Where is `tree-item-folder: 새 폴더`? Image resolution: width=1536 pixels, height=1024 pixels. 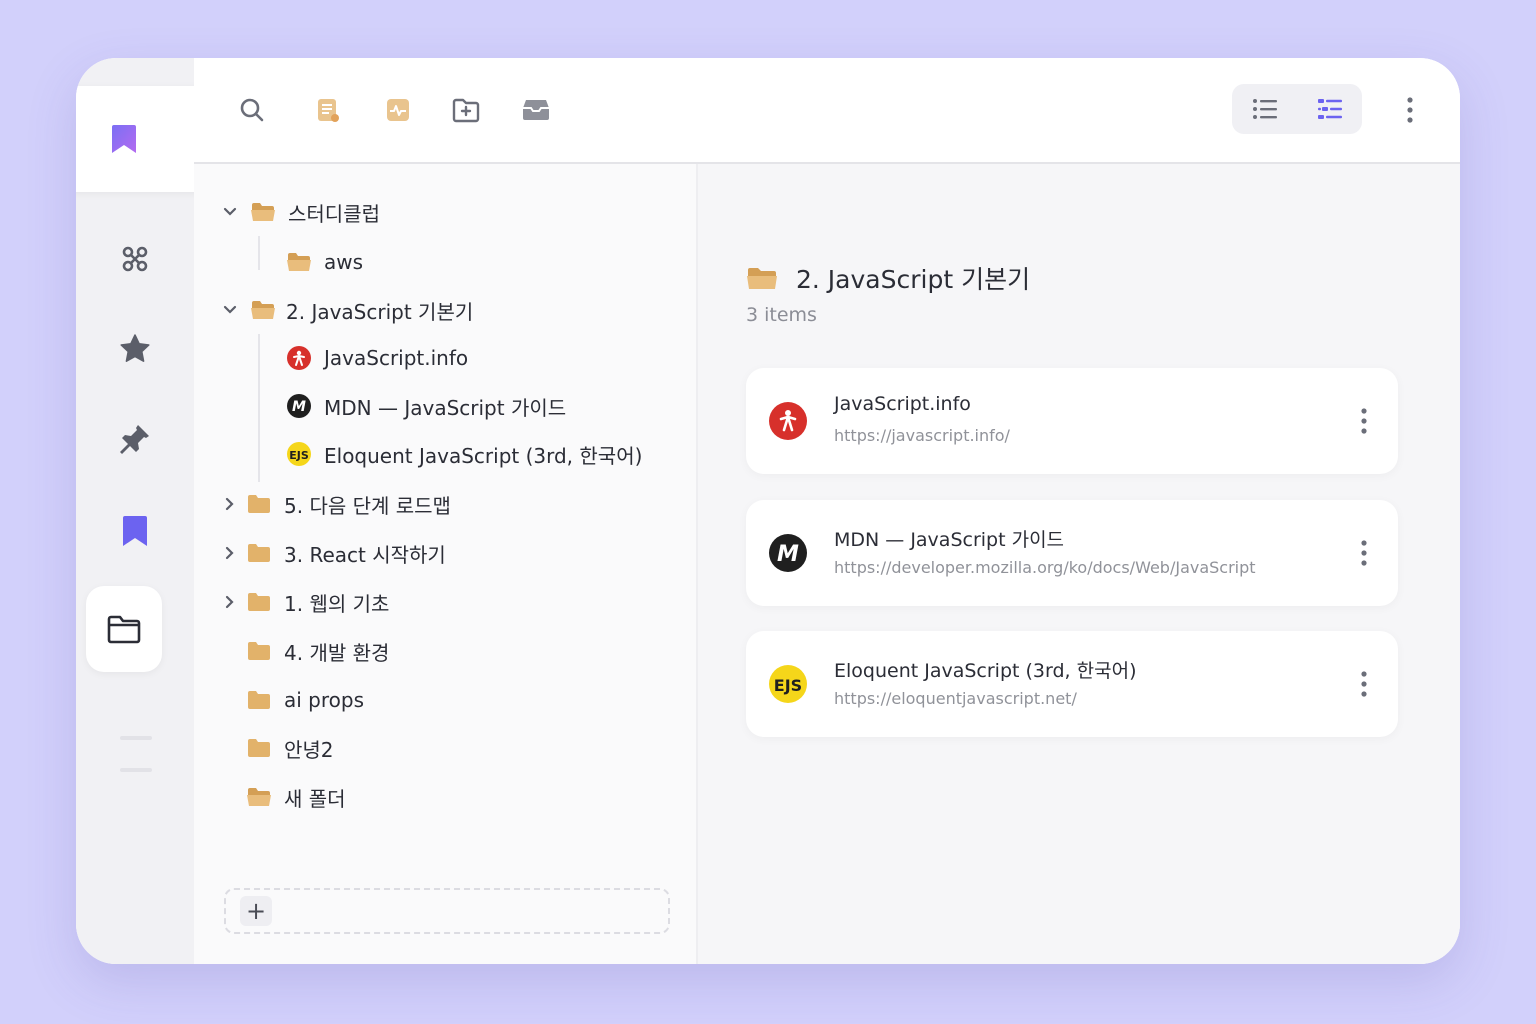 tree-item-folder: 새 폴더 is located at coordinates (296, 797).